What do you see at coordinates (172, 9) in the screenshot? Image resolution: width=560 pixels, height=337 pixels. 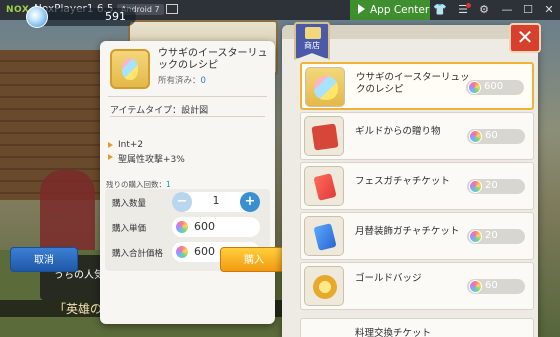 I see `screen-icon` at bounding box center [172, 9].